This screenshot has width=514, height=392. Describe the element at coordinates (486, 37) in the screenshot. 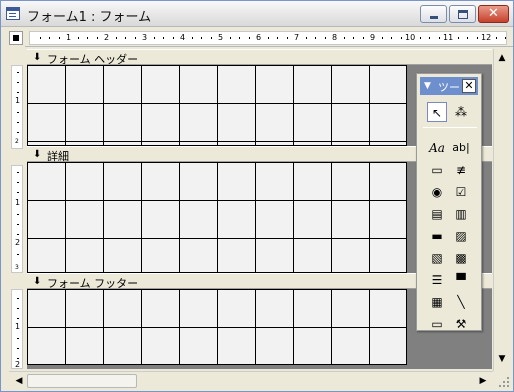

I see `ruler-number: 12` at that location.